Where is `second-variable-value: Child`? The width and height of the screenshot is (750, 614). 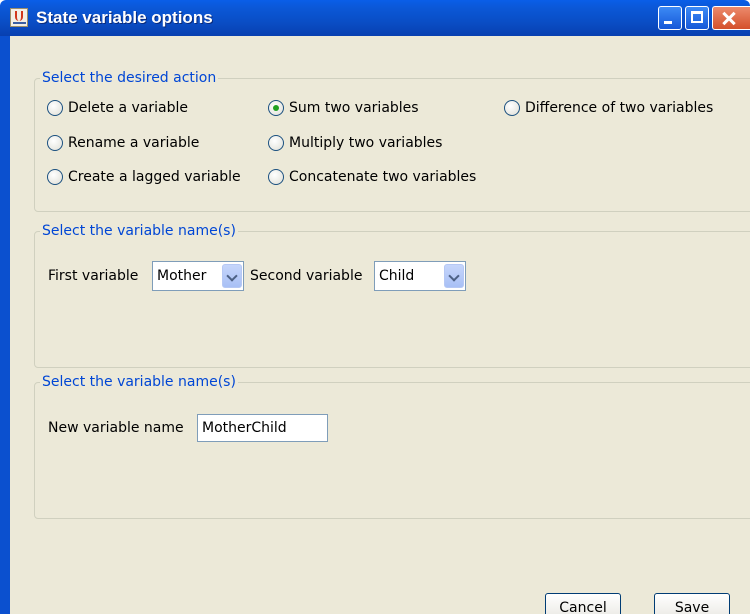
second-variable-value: Child is located at coordinates (397, 276).